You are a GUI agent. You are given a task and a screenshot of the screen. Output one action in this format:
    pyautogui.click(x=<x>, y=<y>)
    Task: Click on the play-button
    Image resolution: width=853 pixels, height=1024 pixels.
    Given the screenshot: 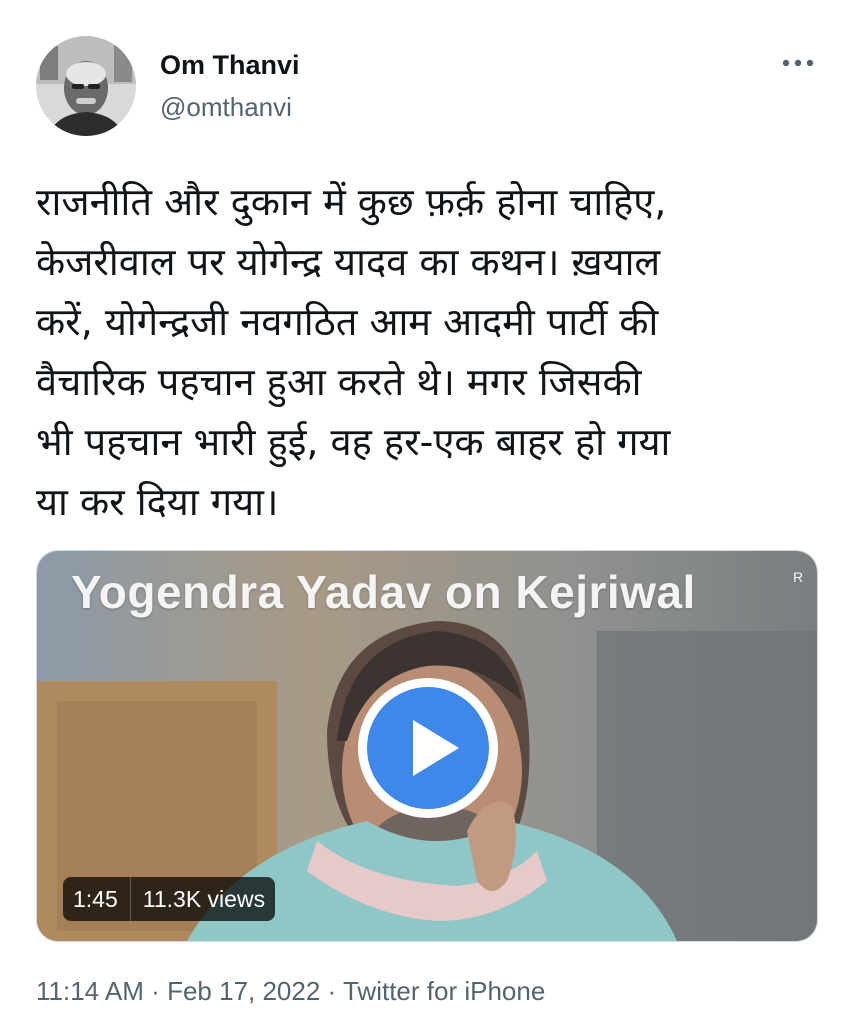 What is the action you would take?
    pyautogui.click(x=428, y=748)
    